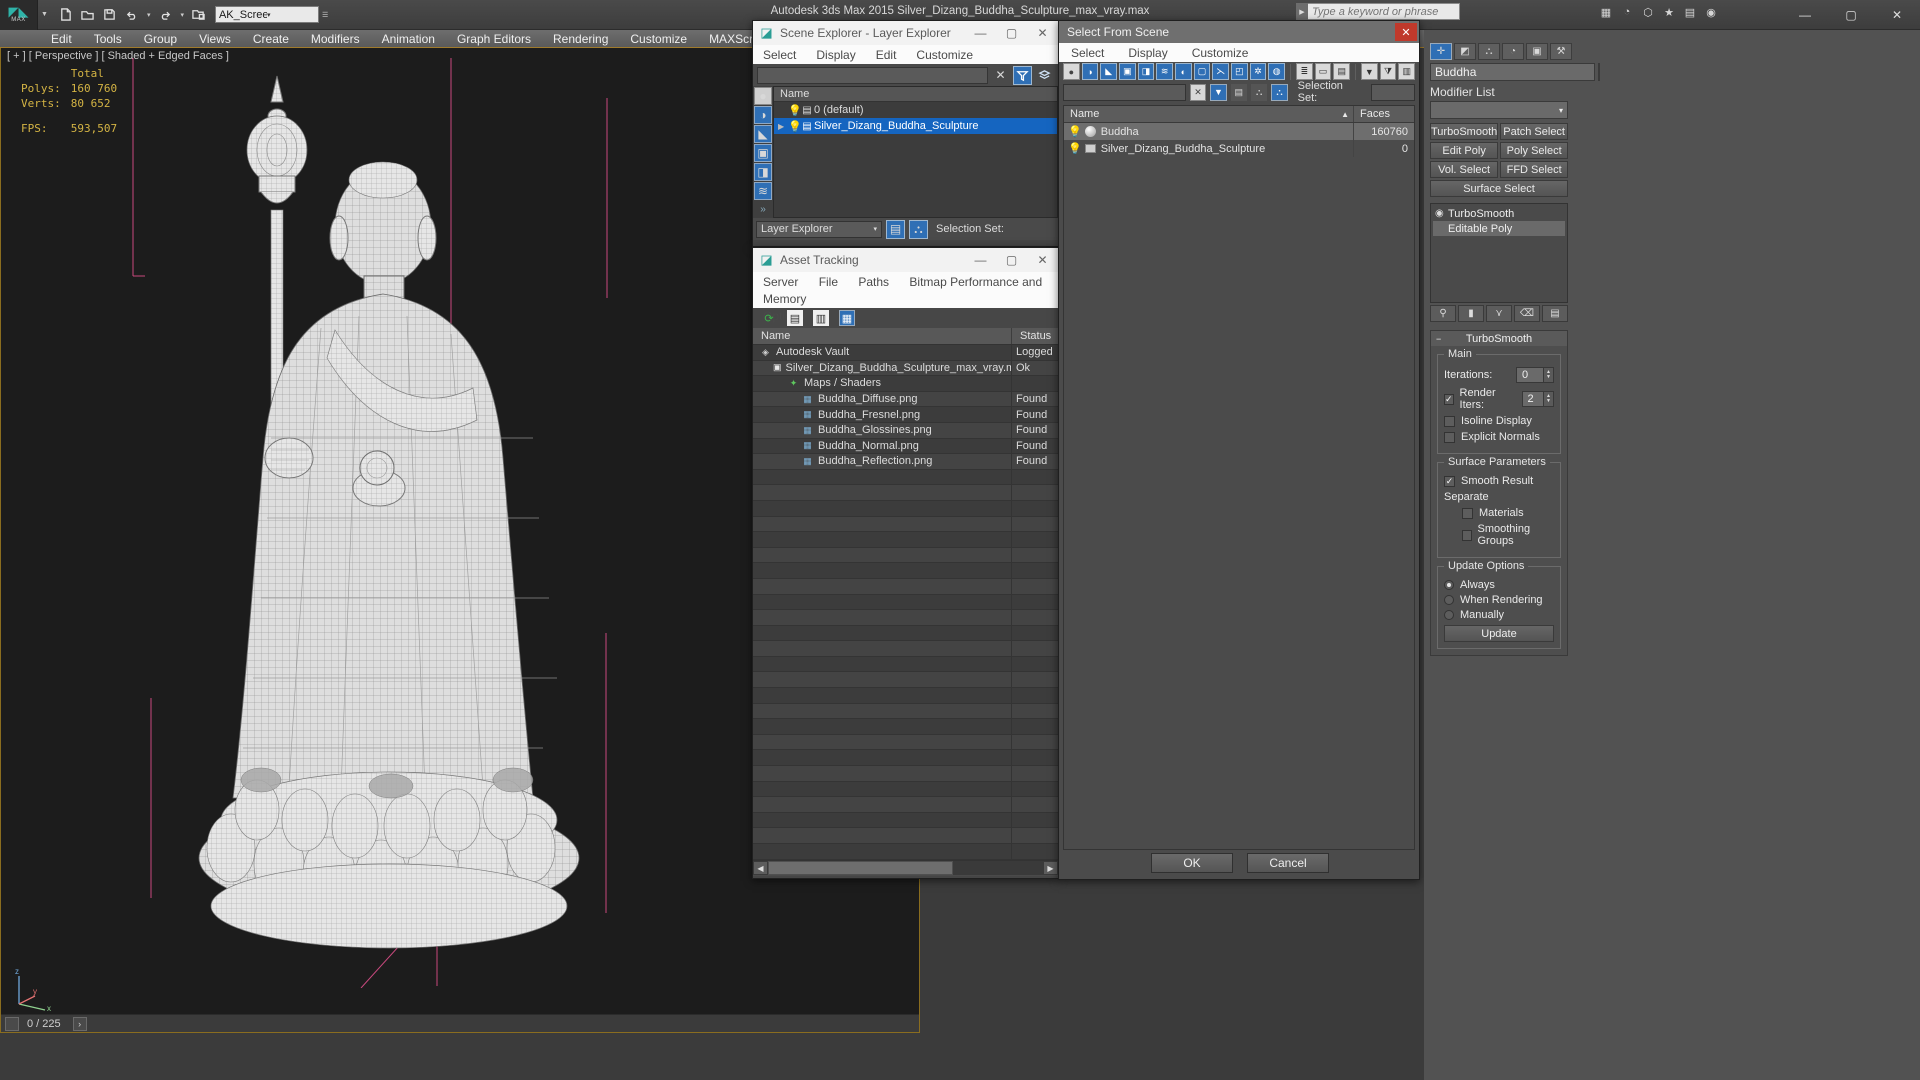 This screenshot has width=1920, height=1080. I want to click on favorites-icon: ★, so click(1669, 12).